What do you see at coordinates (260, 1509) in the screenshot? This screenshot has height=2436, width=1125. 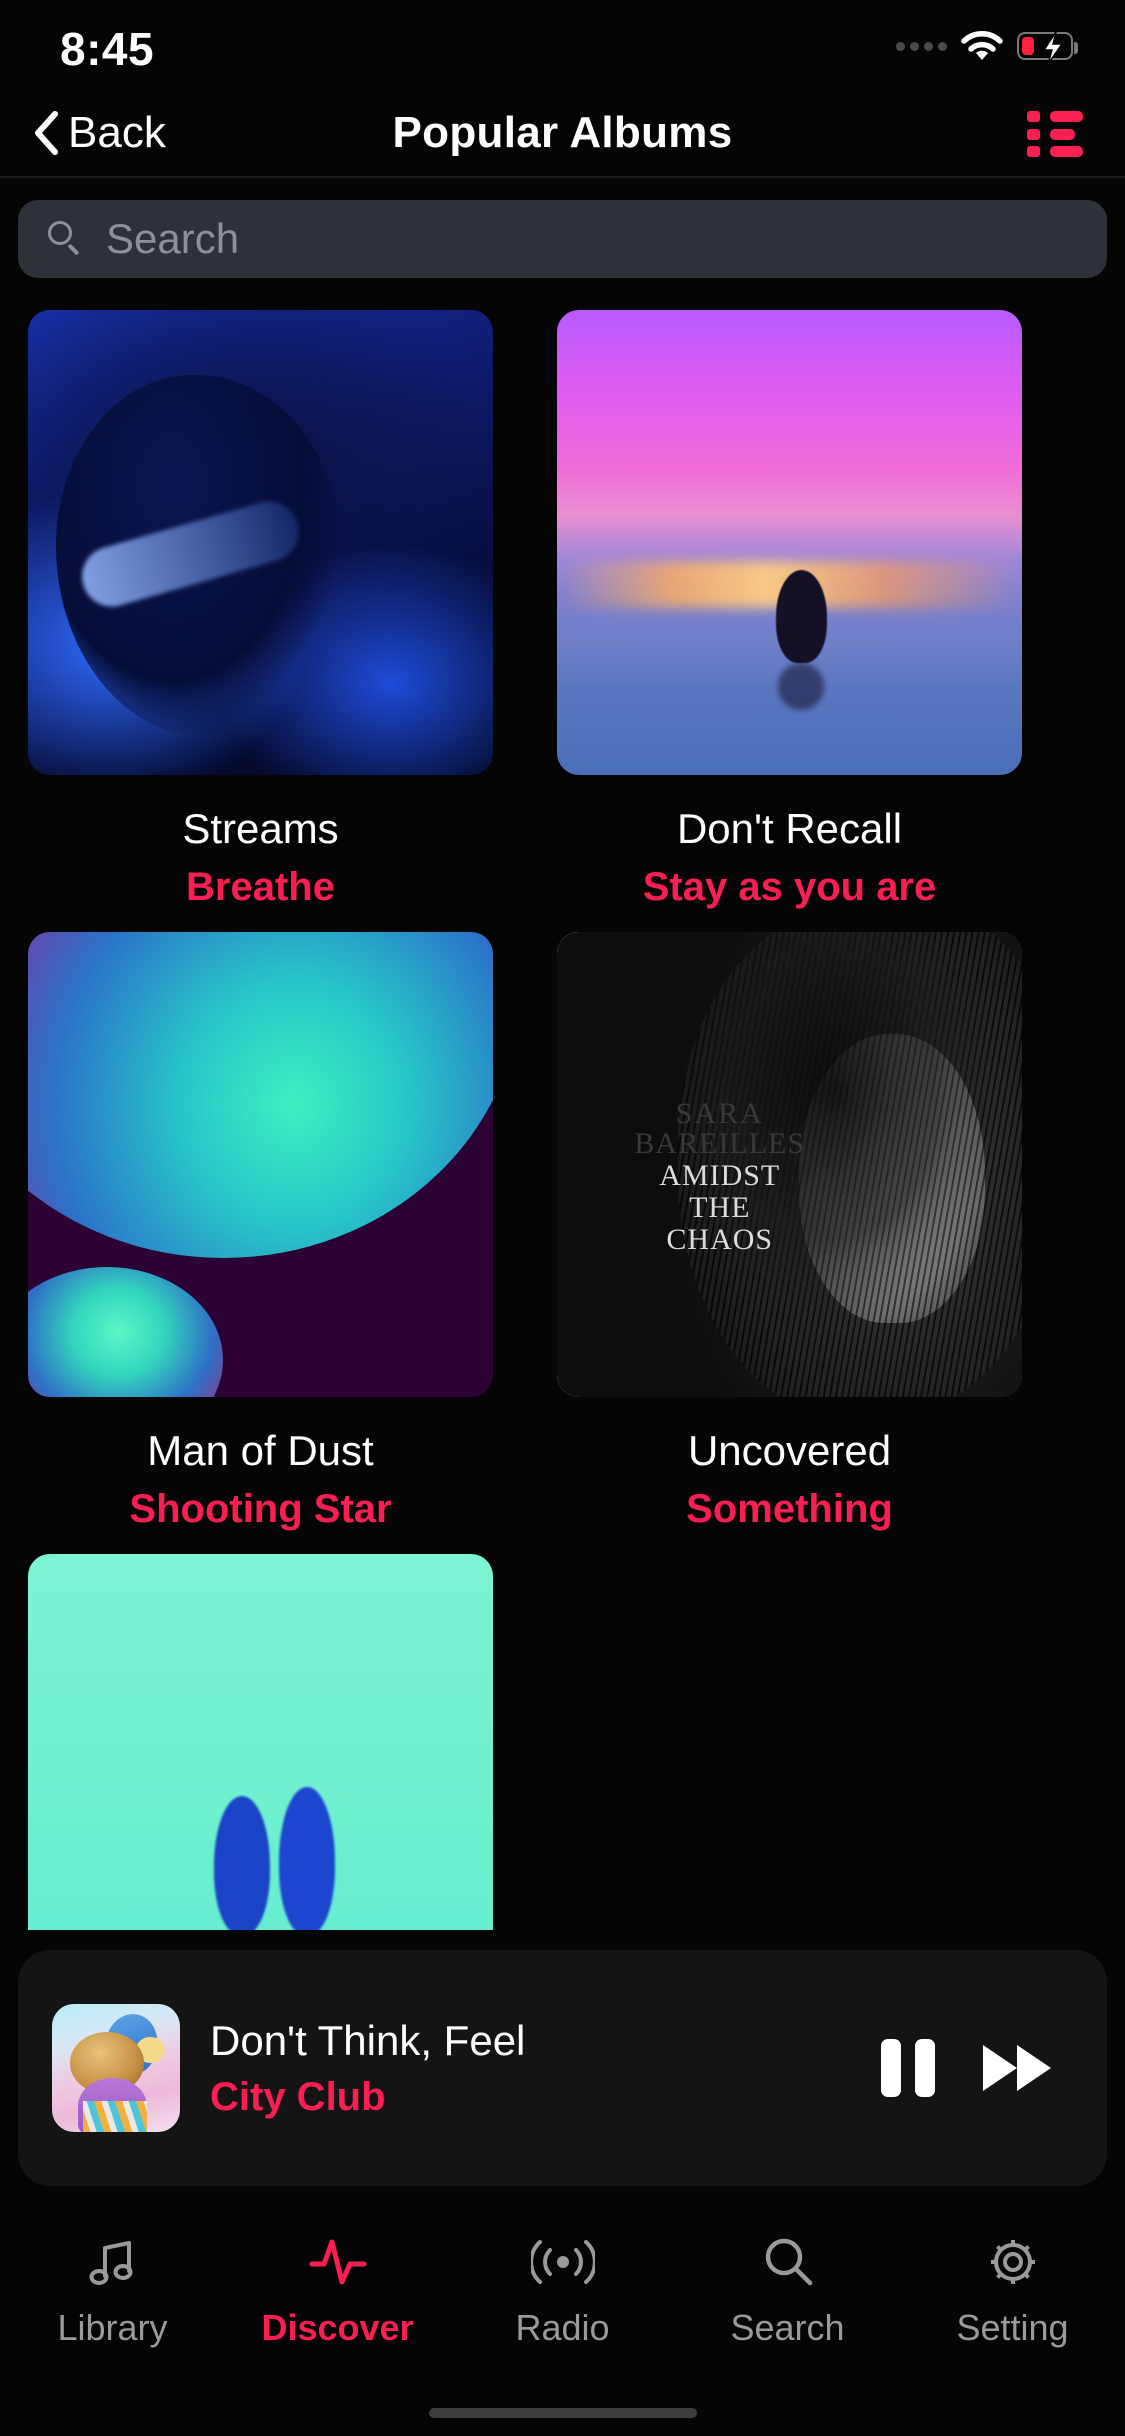 I see `album-artist: Shooting Star` at bounding box center [260, 1509].